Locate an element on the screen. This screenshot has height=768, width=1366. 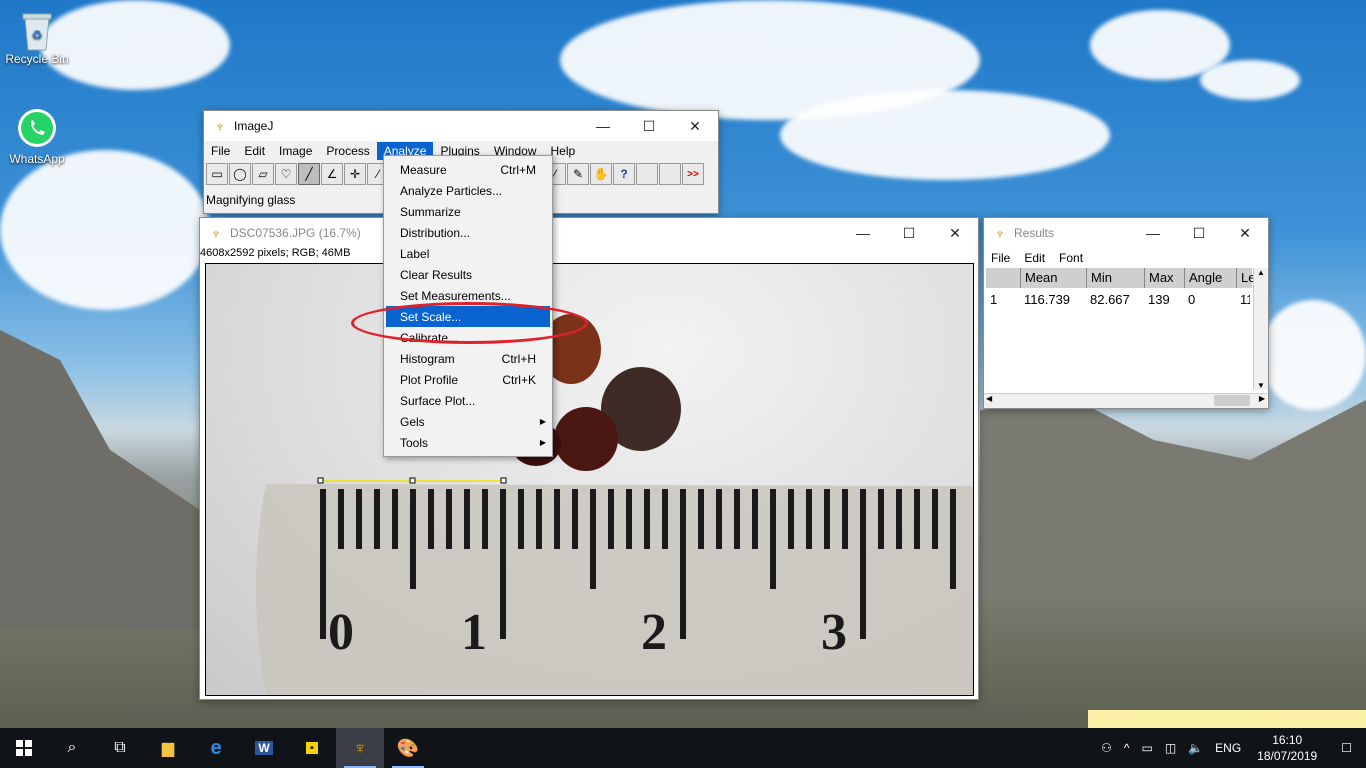
table-cell: 1 is located at coordinates (994, 299).